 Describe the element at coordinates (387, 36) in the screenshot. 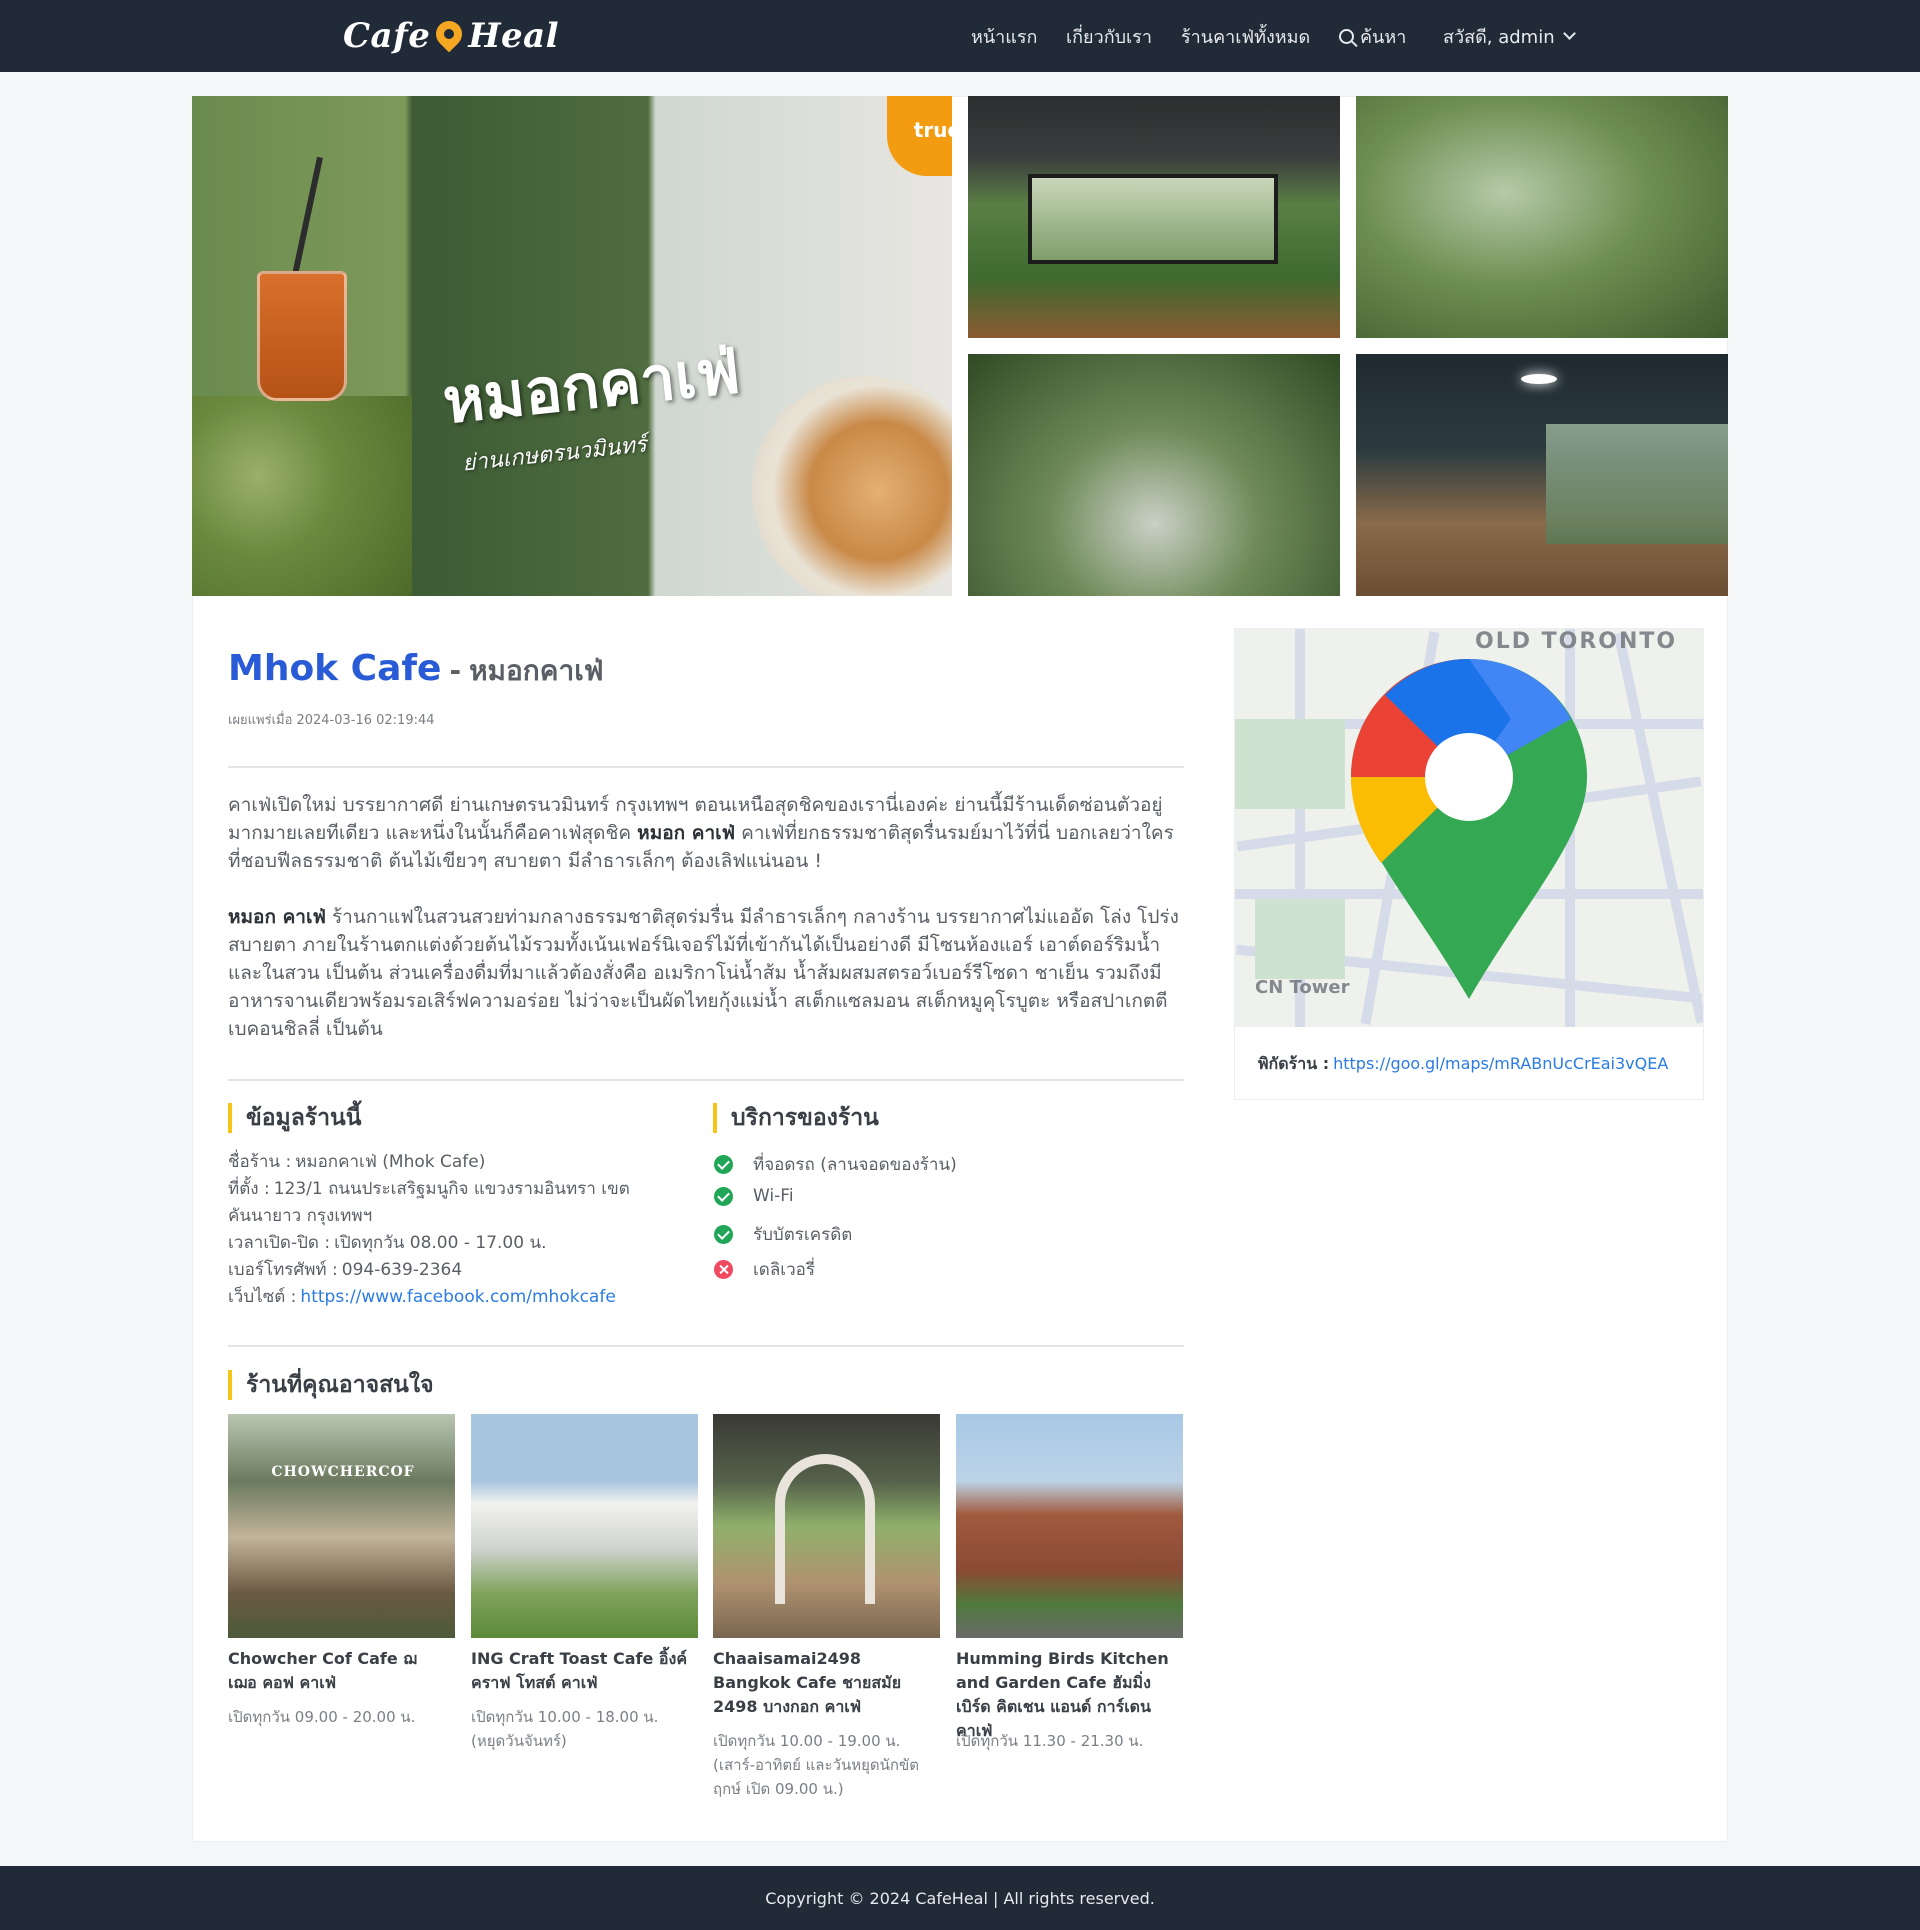

I see `logo-text-cafe: Cafe` at that location.